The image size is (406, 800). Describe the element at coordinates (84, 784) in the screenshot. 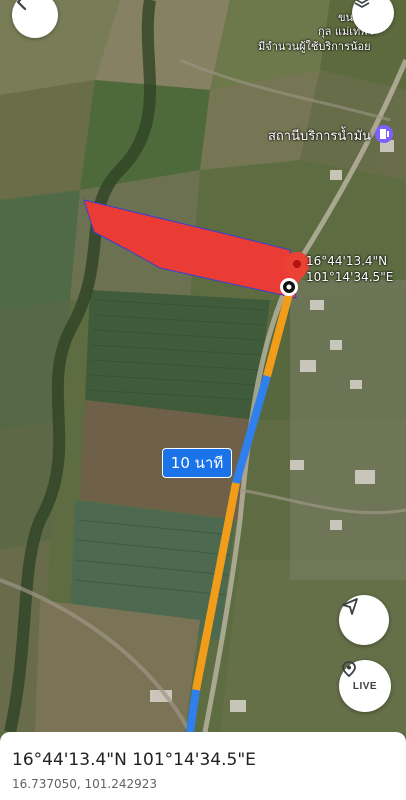

I see `coordinates-decimal: 16.737050, 101.242923` at that location.